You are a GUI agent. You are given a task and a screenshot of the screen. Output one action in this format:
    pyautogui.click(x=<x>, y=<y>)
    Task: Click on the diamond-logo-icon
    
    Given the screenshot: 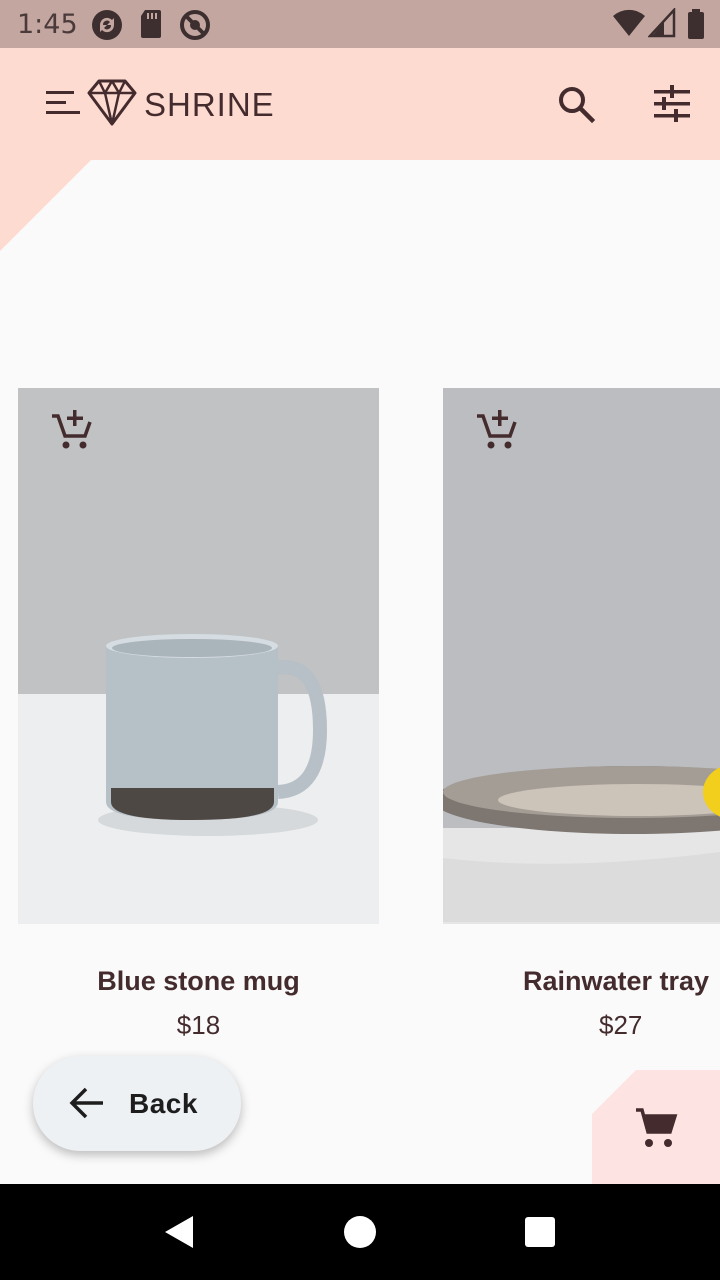 What is the action you would take?
    pyautogui.click(x=112, y=102)
    